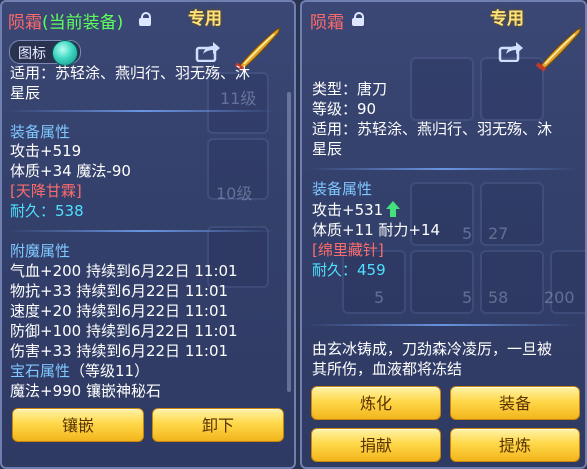 The image size is (587, 469). I want to click on level-text: 等级：90, so click(344, 109).